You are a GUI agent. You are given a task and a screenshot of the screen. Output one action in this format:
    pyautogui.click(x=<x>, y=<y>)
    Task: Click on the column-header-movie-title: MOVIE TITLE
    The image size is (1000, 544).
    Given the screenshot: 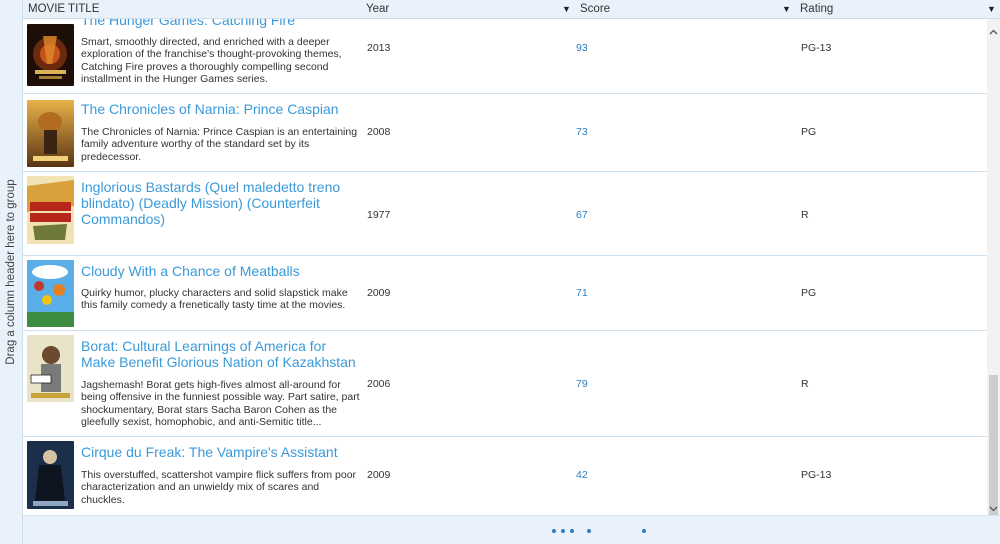 What is the action you would take?
    pyautogui.click(x=63, y=9)
    